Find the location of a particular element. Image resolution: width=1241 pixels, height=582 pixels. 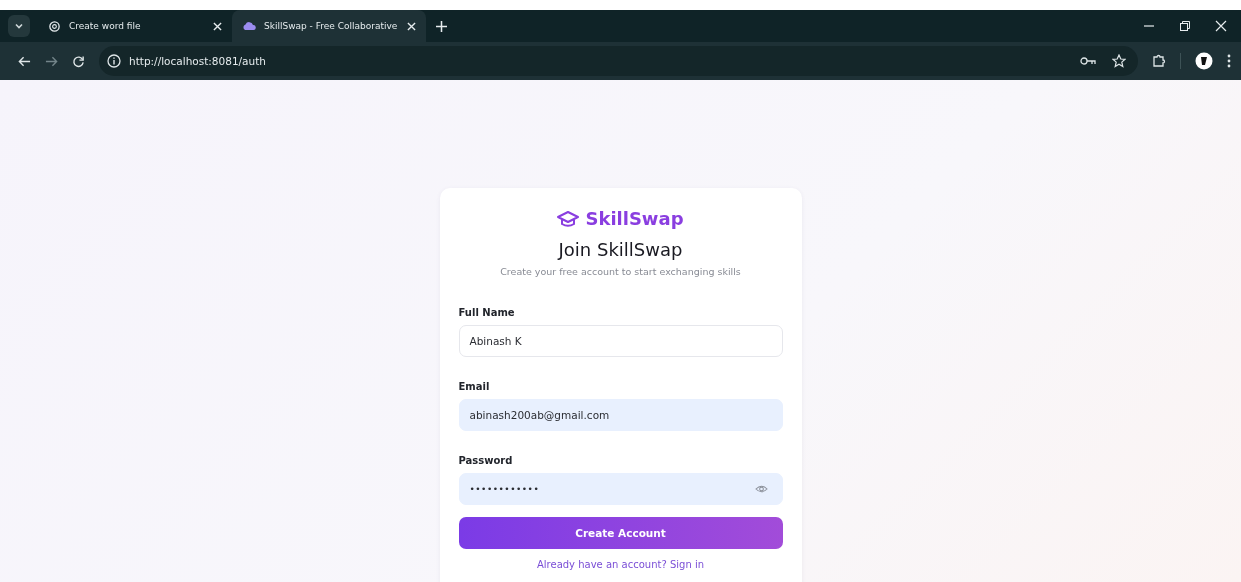

field-label: Full Name is located at coordinates (486, 312).